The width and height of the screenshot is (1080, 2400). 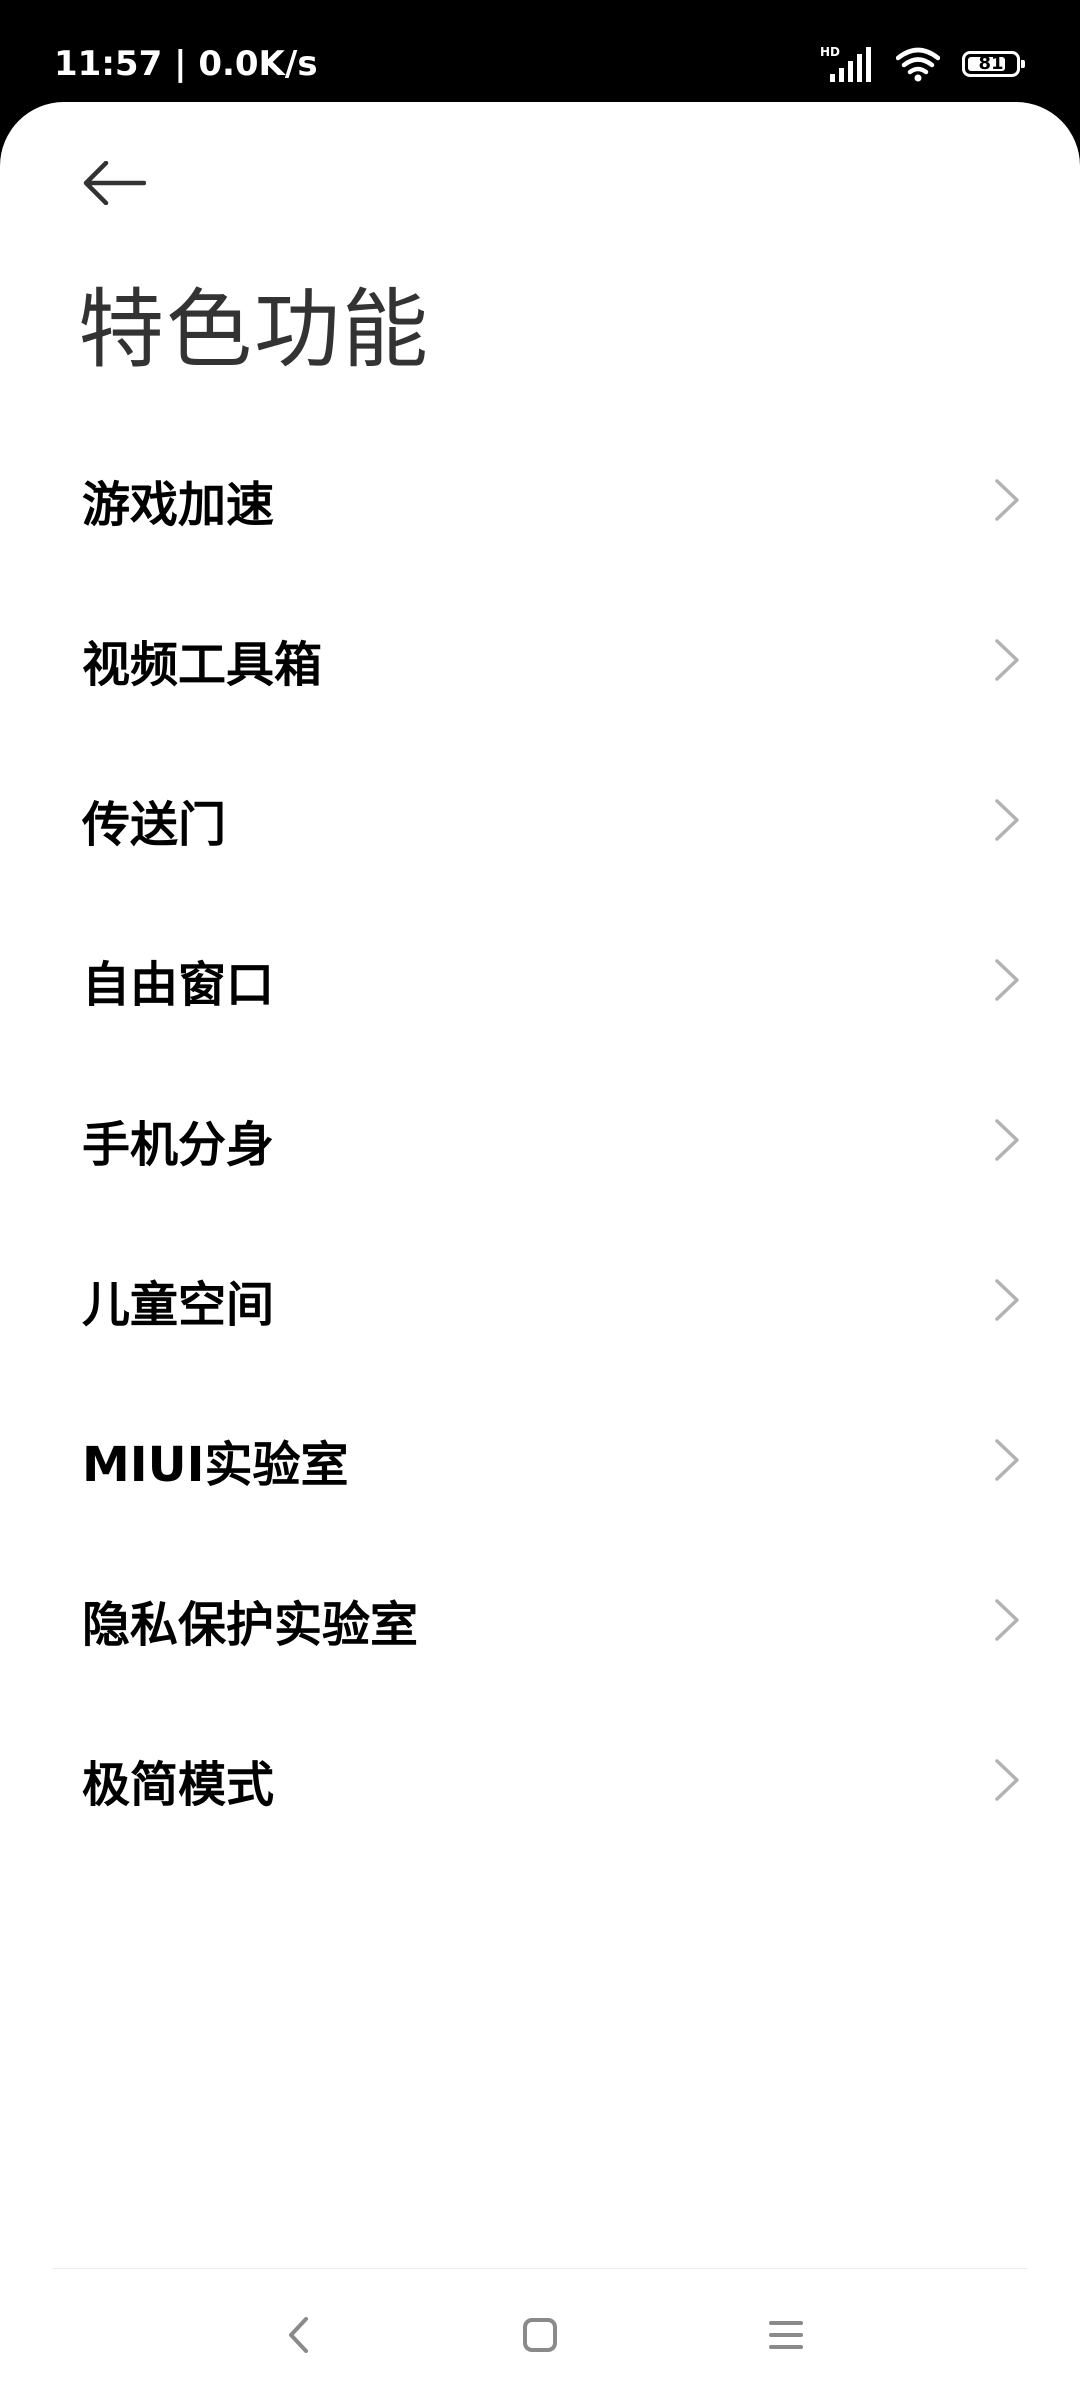 I want to click on back-button, so click(x=117, y=183).